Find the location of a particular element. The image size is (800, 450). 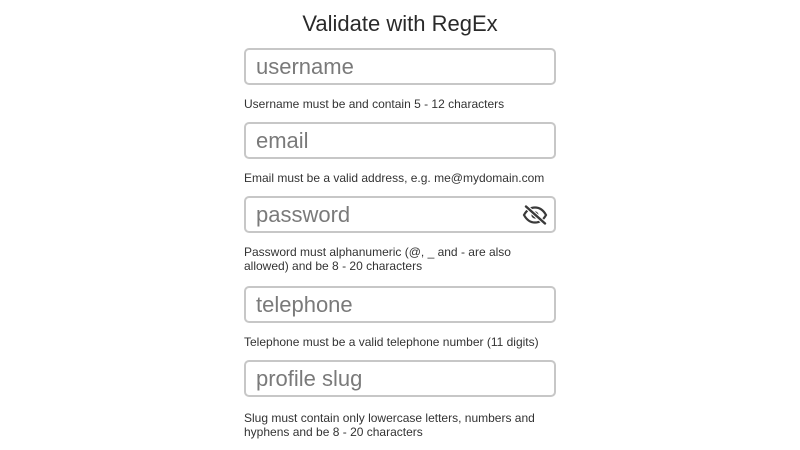

telephone-field is located at coordinates (400, 304).